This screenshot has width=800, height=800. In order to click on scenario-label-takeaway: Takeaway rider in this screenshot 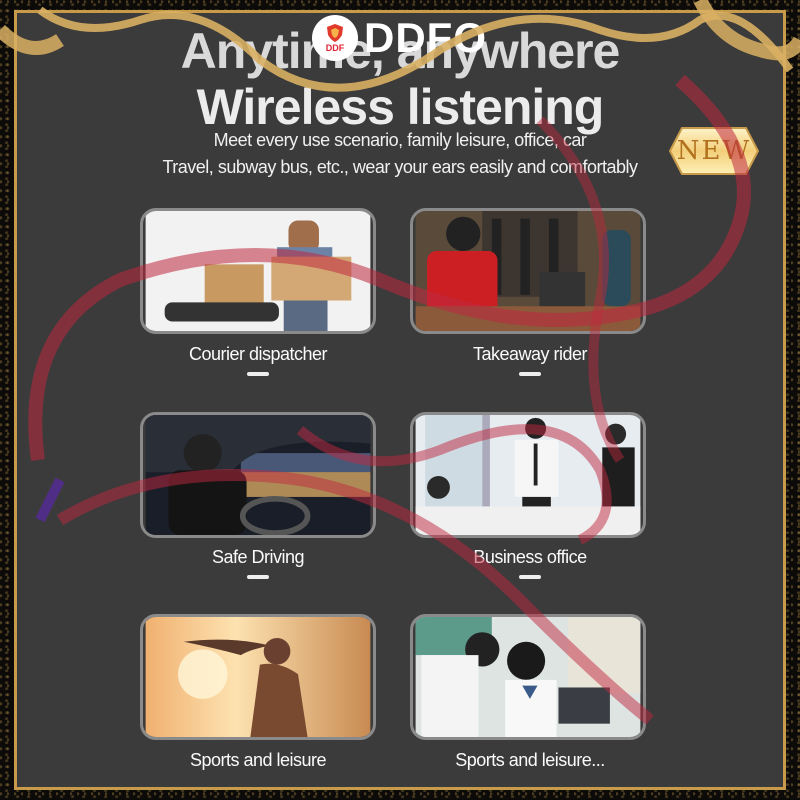, I will do `click(530, 354)`.